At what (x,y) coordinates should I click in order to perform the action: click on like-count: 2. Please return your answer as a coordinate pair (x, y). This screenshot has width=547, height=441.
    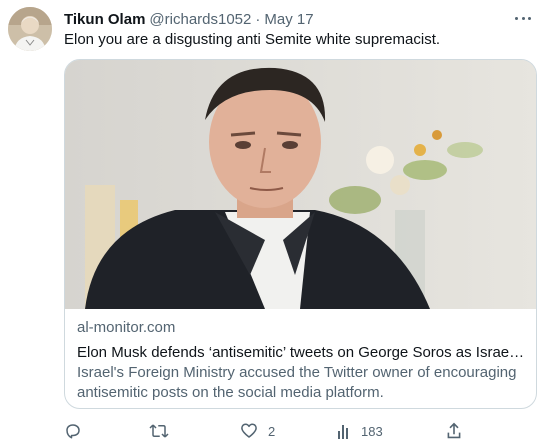
    Looking at the image, I should click on (272, 431).